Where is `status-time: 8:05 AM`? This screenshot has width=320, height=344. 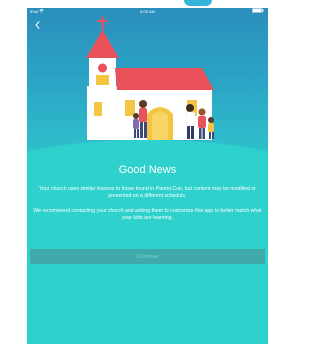 status-time: 8:05 AM is located at coordinates (147, 11).